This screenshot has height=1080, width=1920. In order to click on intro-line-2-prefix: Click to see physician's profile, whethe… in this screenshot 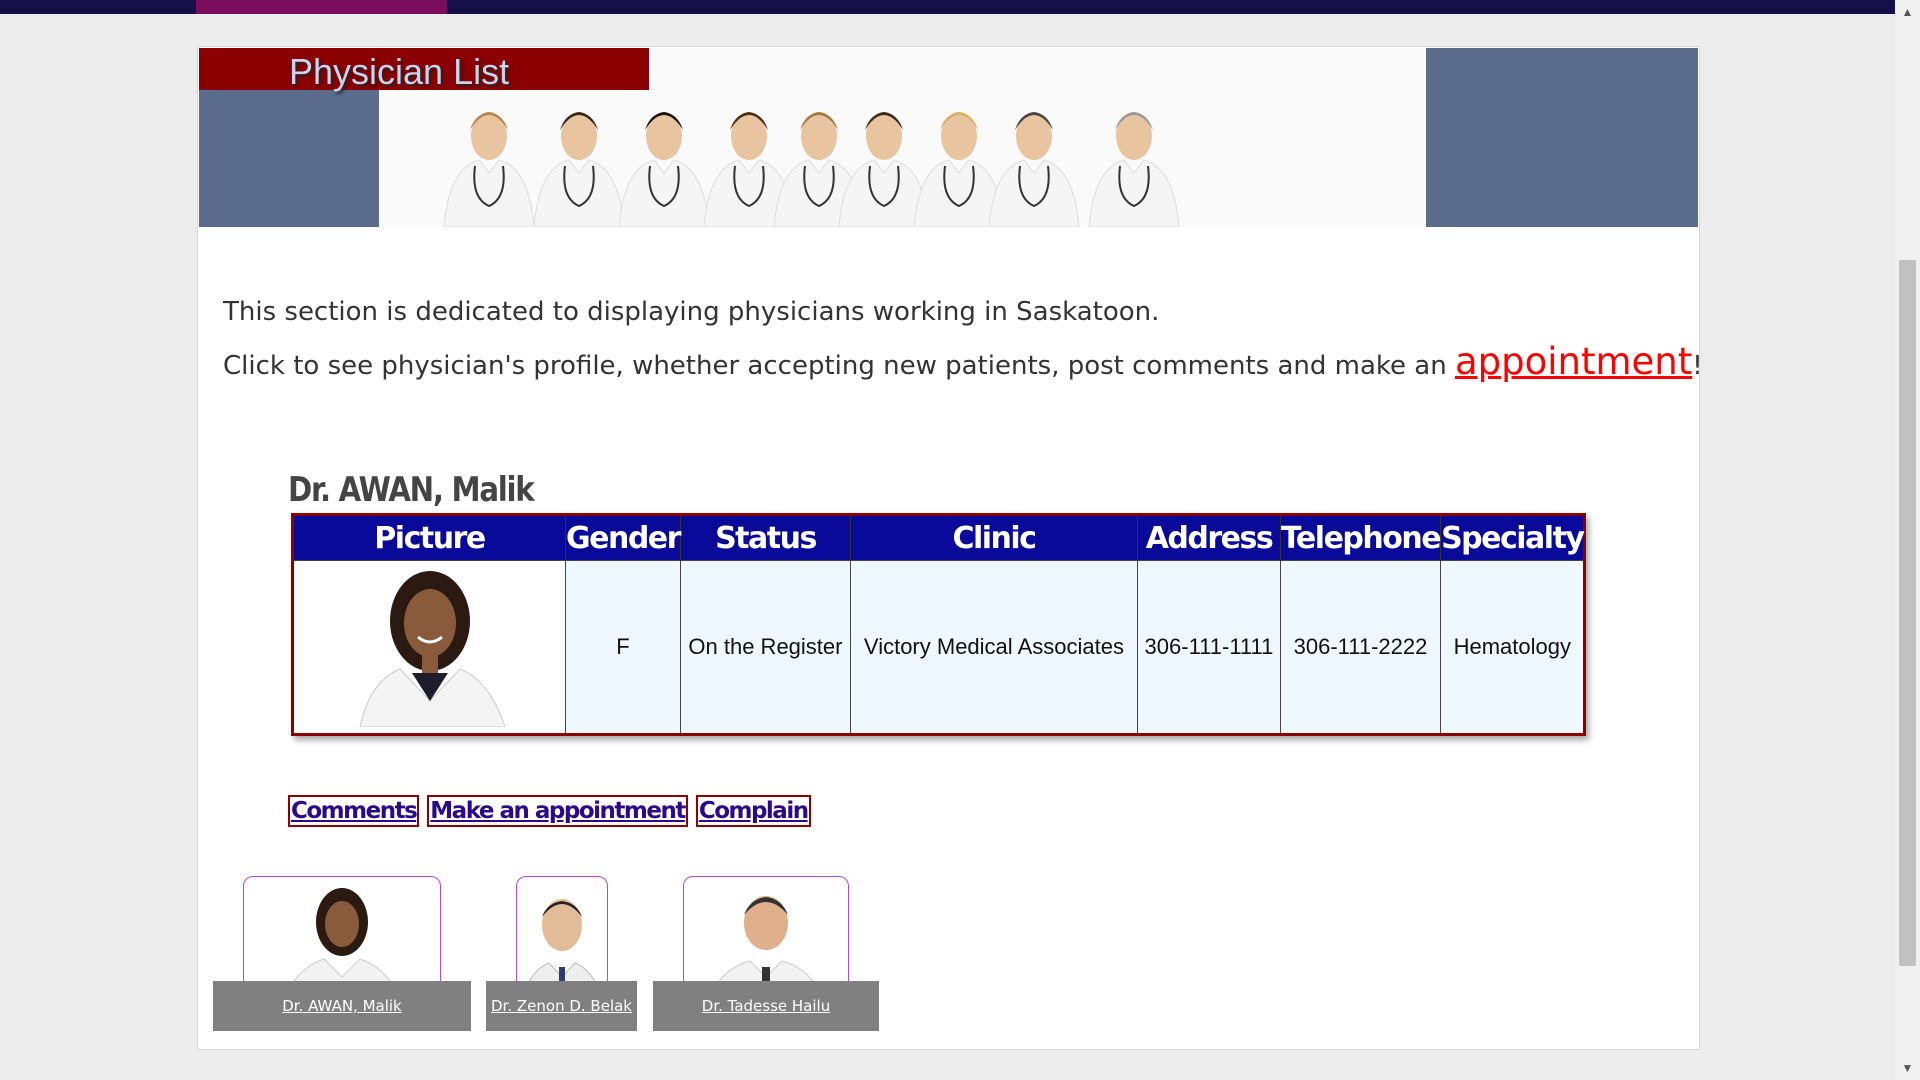, I will do `click(839, 366)`.